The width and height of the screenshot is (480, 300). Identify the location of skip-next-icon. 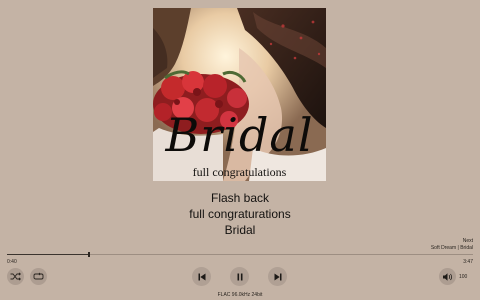
(277, 276).